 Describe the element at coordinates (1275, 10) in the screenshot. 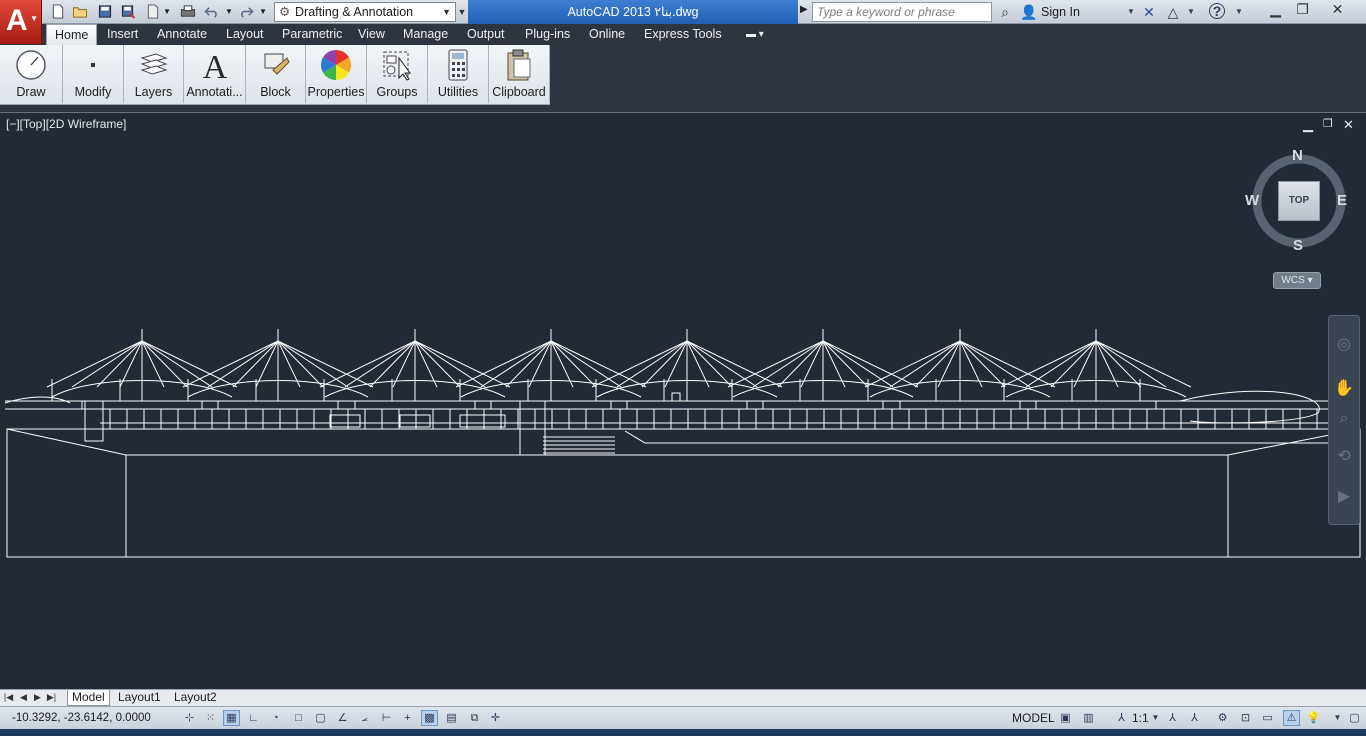

I see `minimize-button: ▁` at that location.